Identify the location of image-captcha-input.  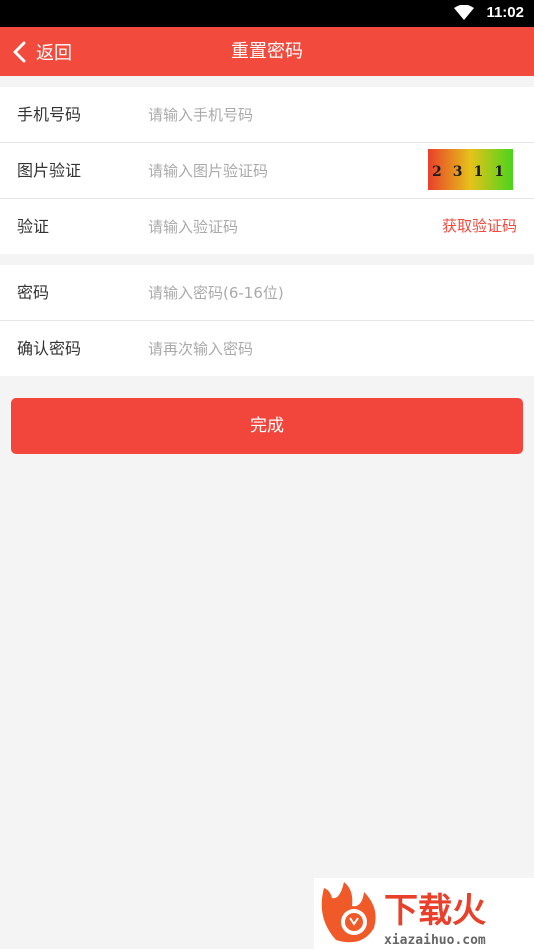
(273, 170).